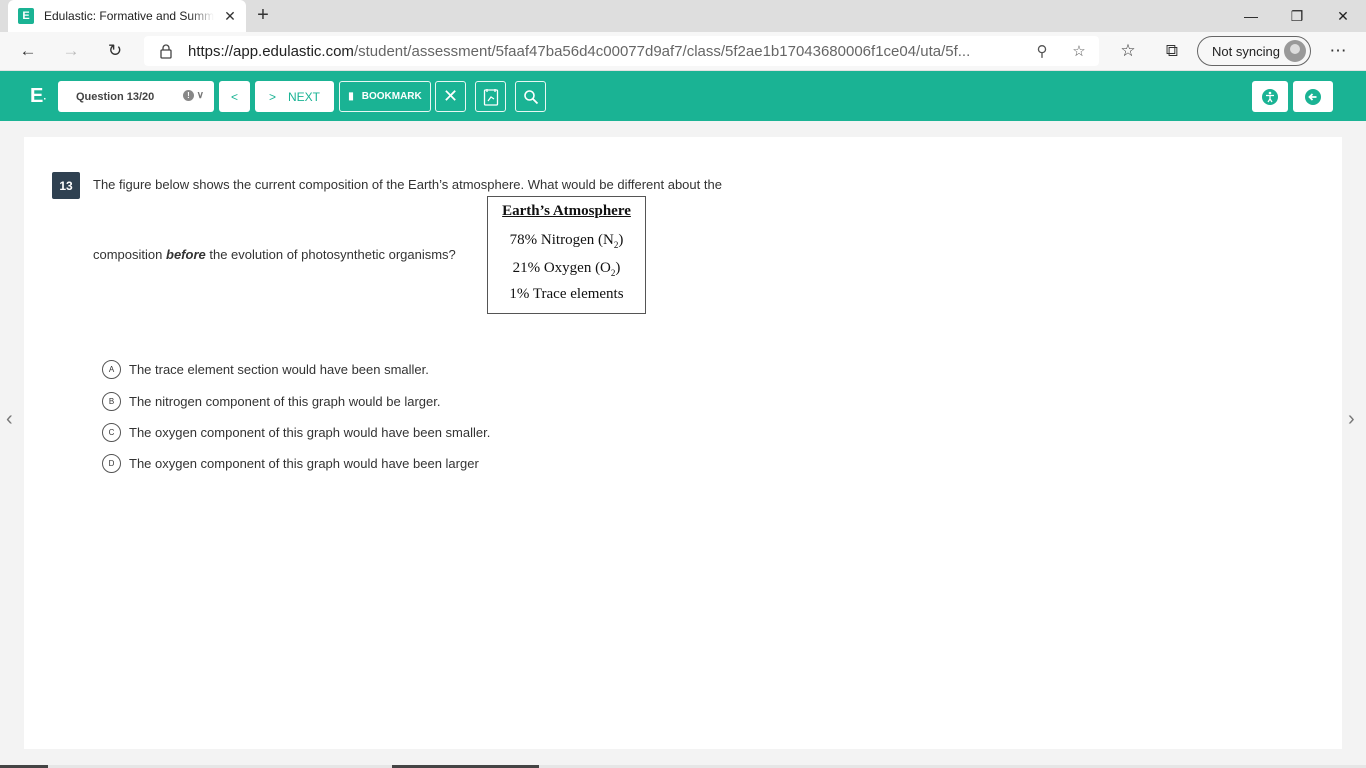 The height and width of the screenshot is (768, 1366). Describe the element at coordinates (1128, 51) in the screenshot. I see `favorites-list-icon: ☆` at that location.